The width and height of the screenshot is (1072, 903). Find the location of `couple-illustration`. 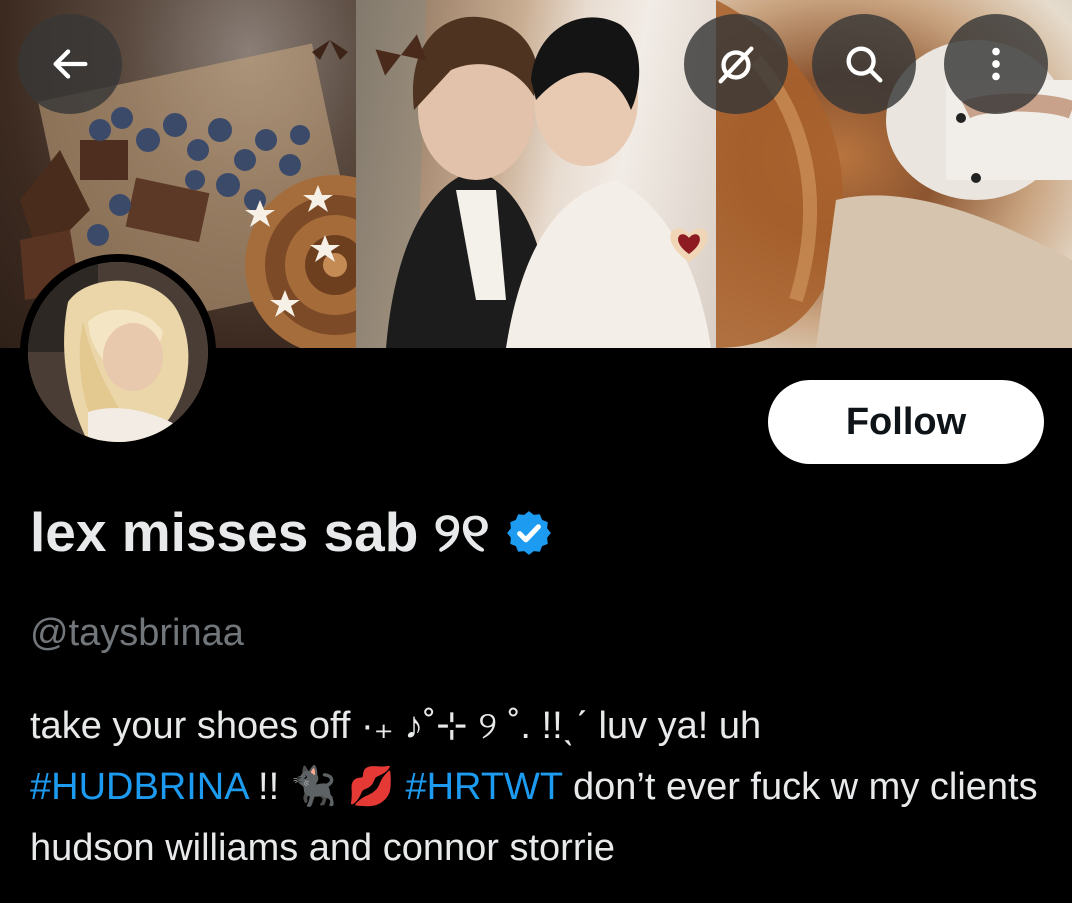

couple-illustration is located at coordinates (533, 174).